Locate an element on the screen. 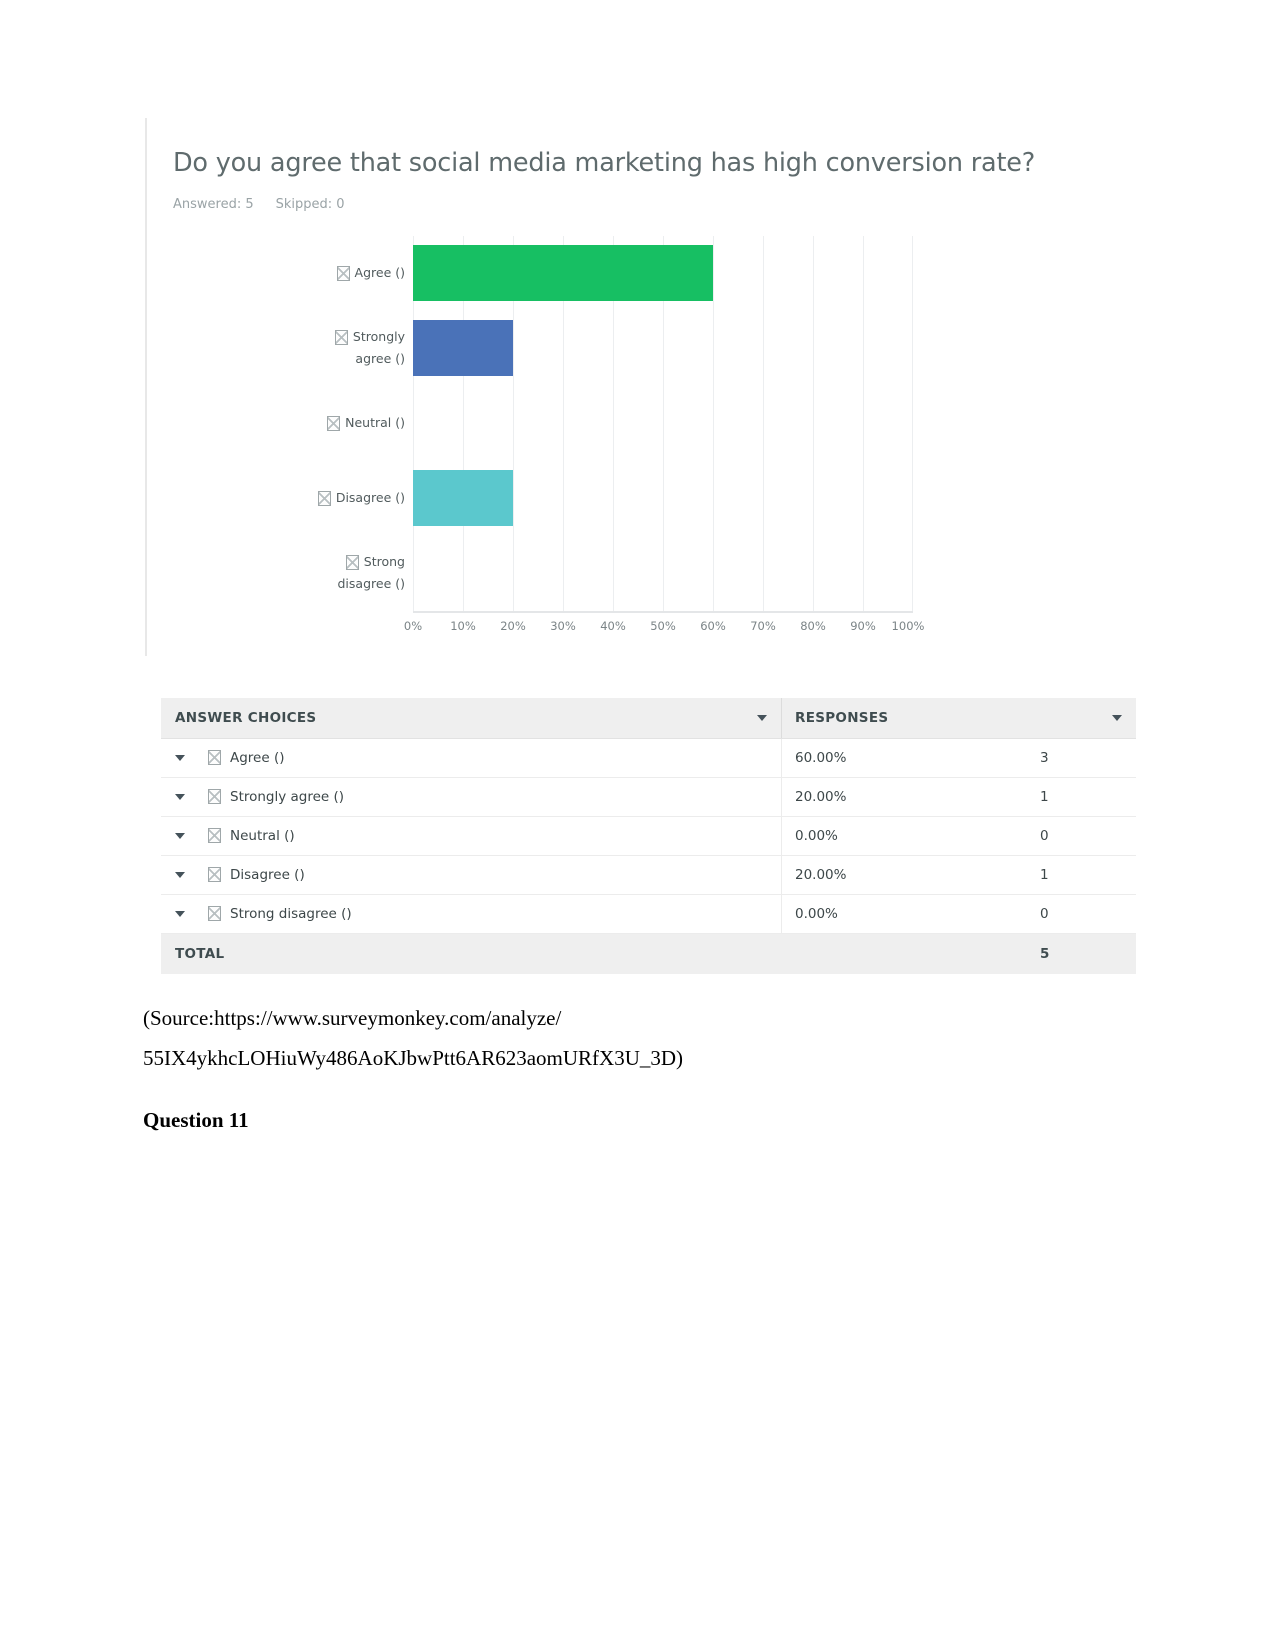 This screenshot has height=1650, width=1275. cell-answer-choice: Strong disagree () is located at coordinates (471, 914).